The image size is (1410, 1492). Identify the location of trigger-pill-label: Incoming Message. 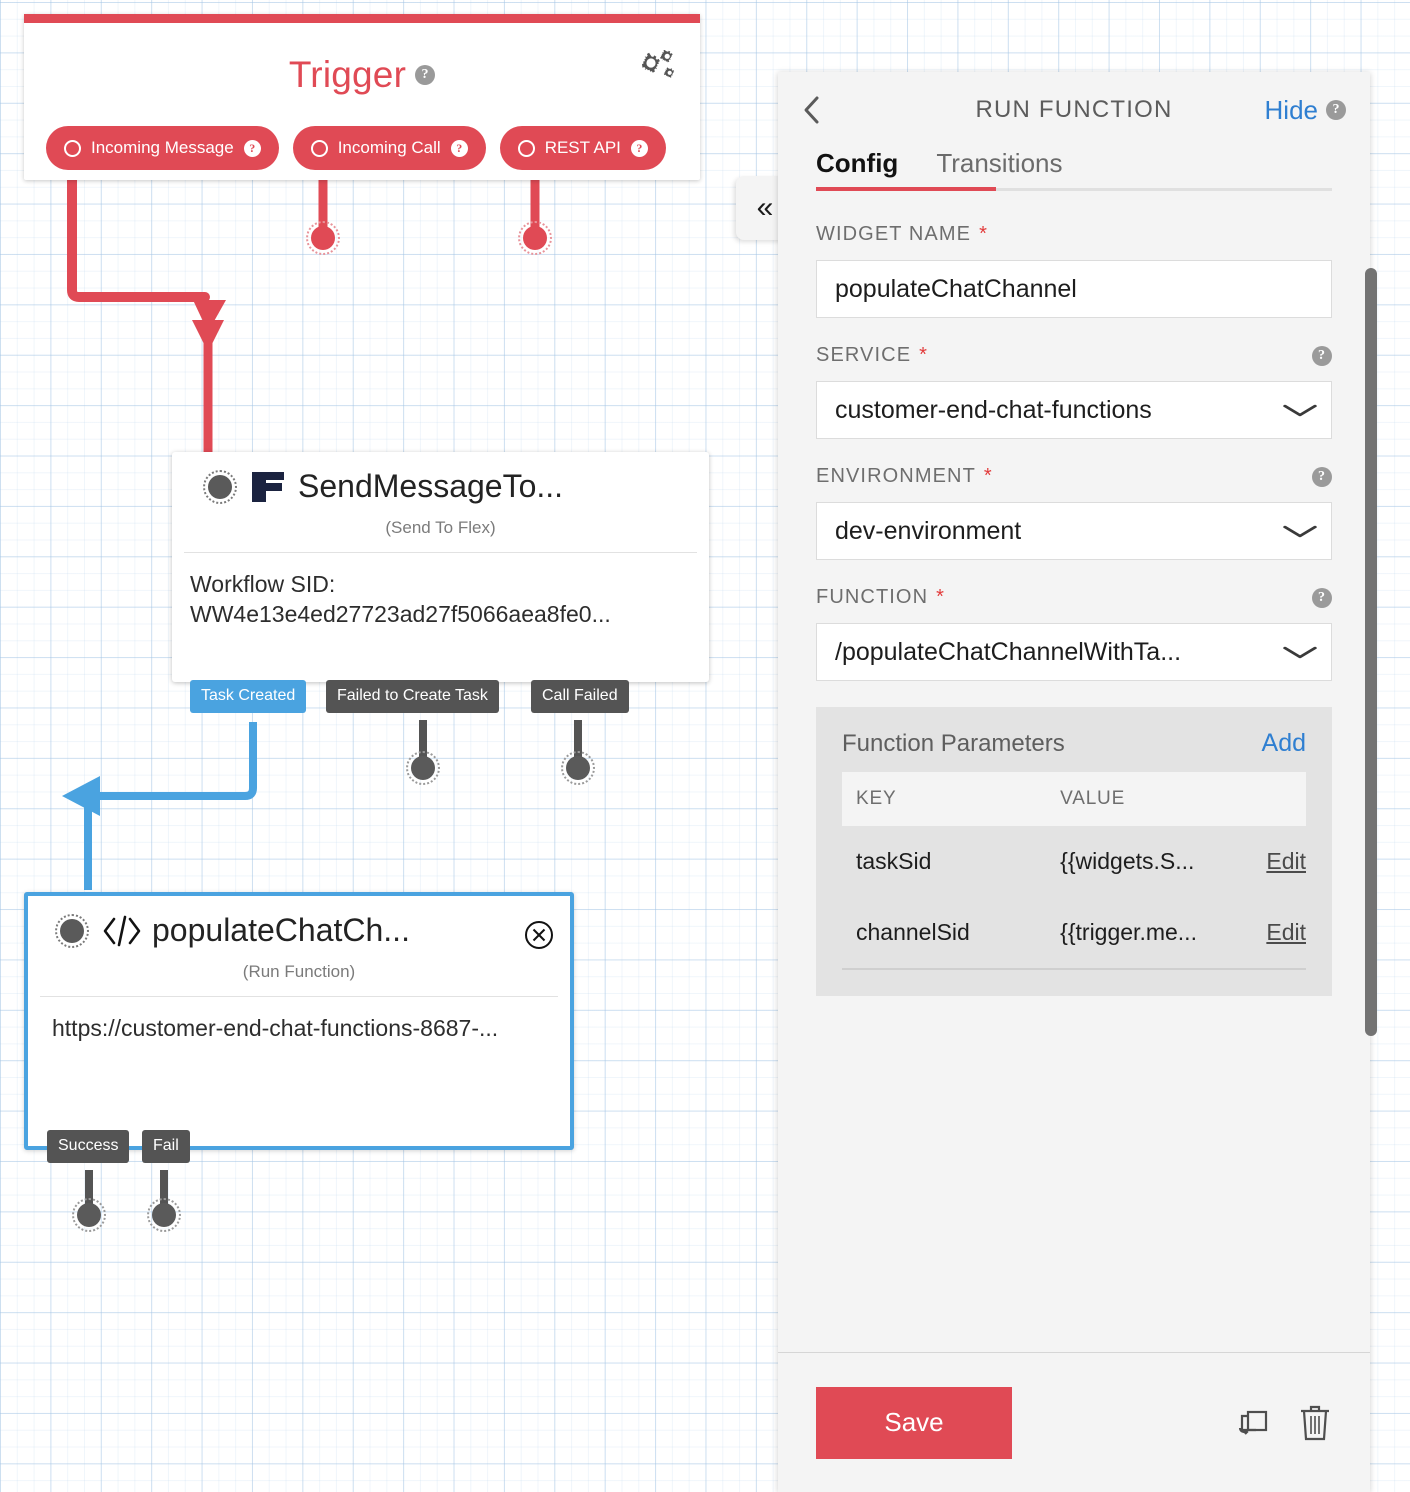
(162, 147).